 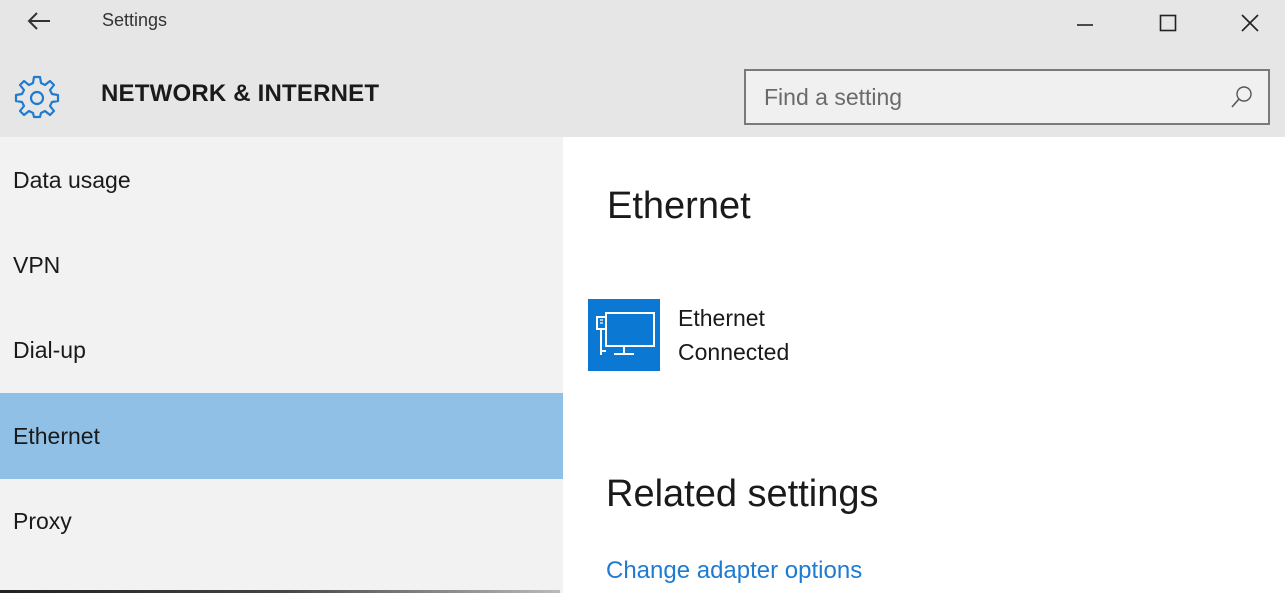 I want to click on sidebar-item-label: Ethernet, so click(x=56, y=435).